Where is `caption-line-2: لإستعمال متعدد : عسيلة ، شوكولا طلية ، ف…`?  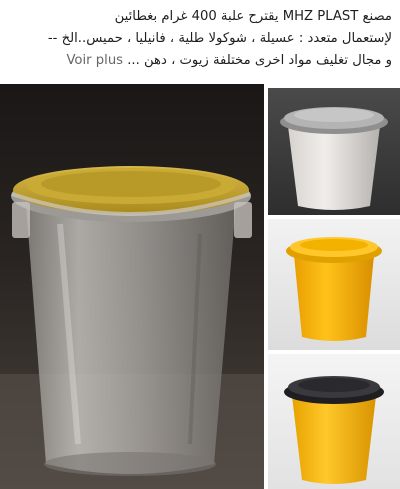
caption-line-2: لإستعمال متعدد : عسيلة ، شوكولا طلية ، ف… is located at coordinates (219, 38).